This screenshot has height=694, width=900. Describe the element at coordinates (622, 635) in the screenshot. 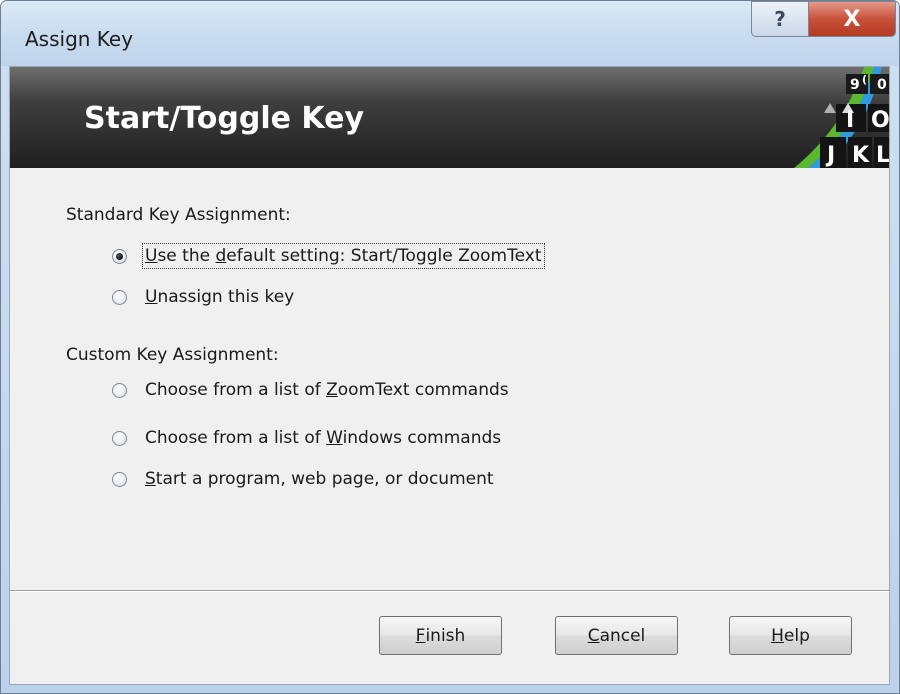

I see `button-label: ancel` at that location.